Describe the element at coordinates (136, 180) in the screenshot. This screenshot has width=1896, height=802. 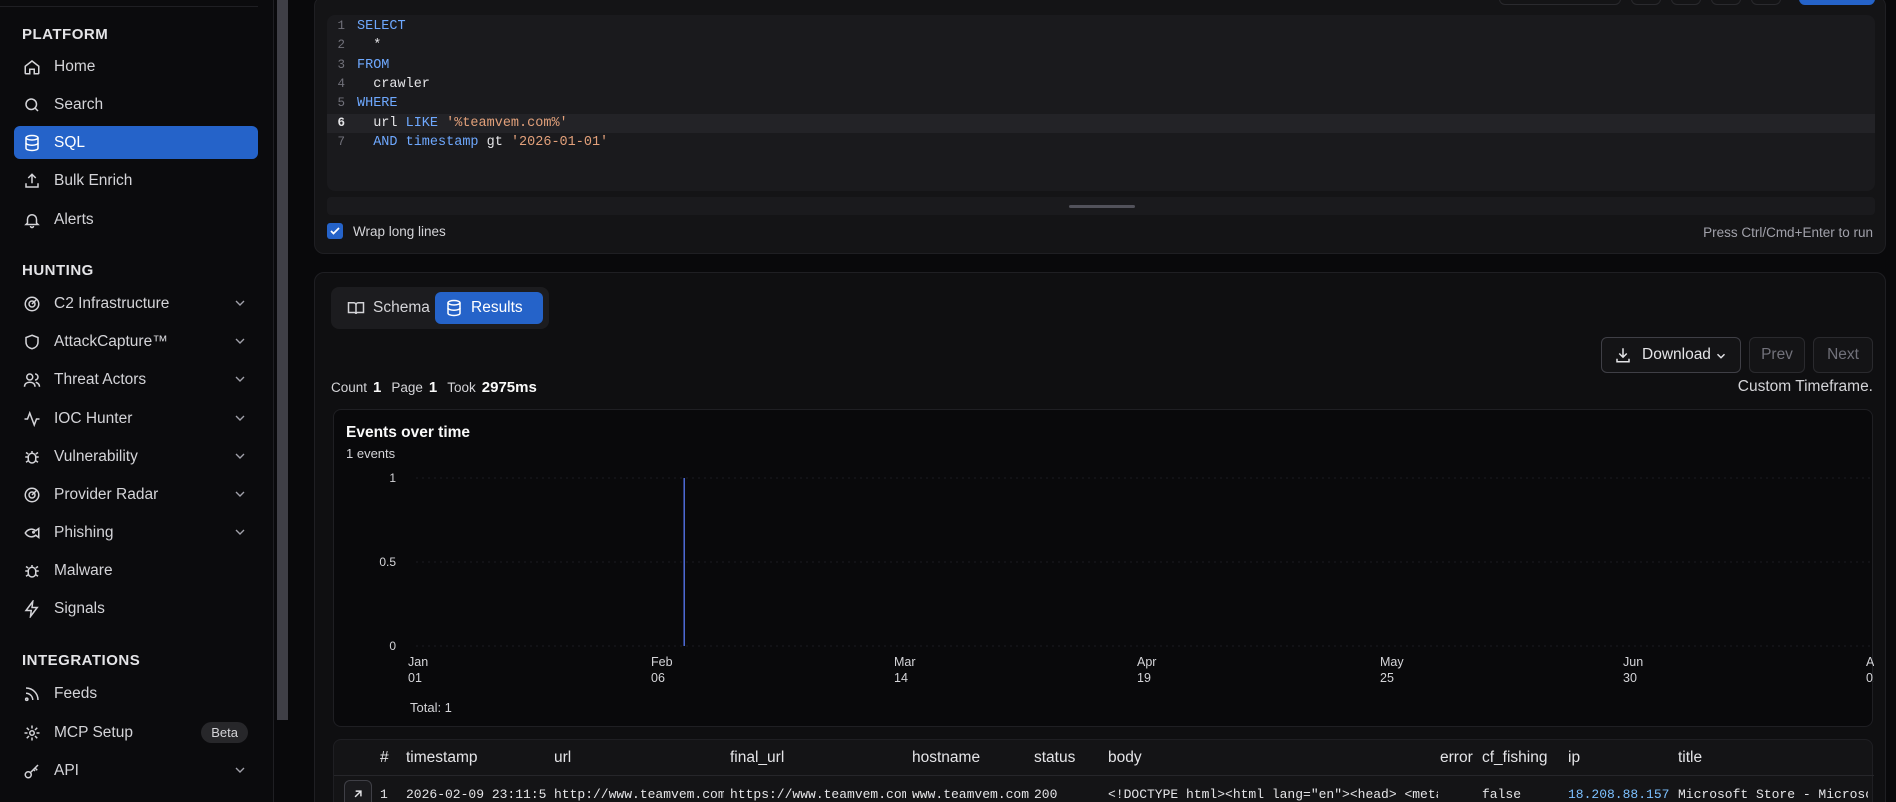
I see `sidebar-item-bulk-enrich: Bulk Enrich` at that location.